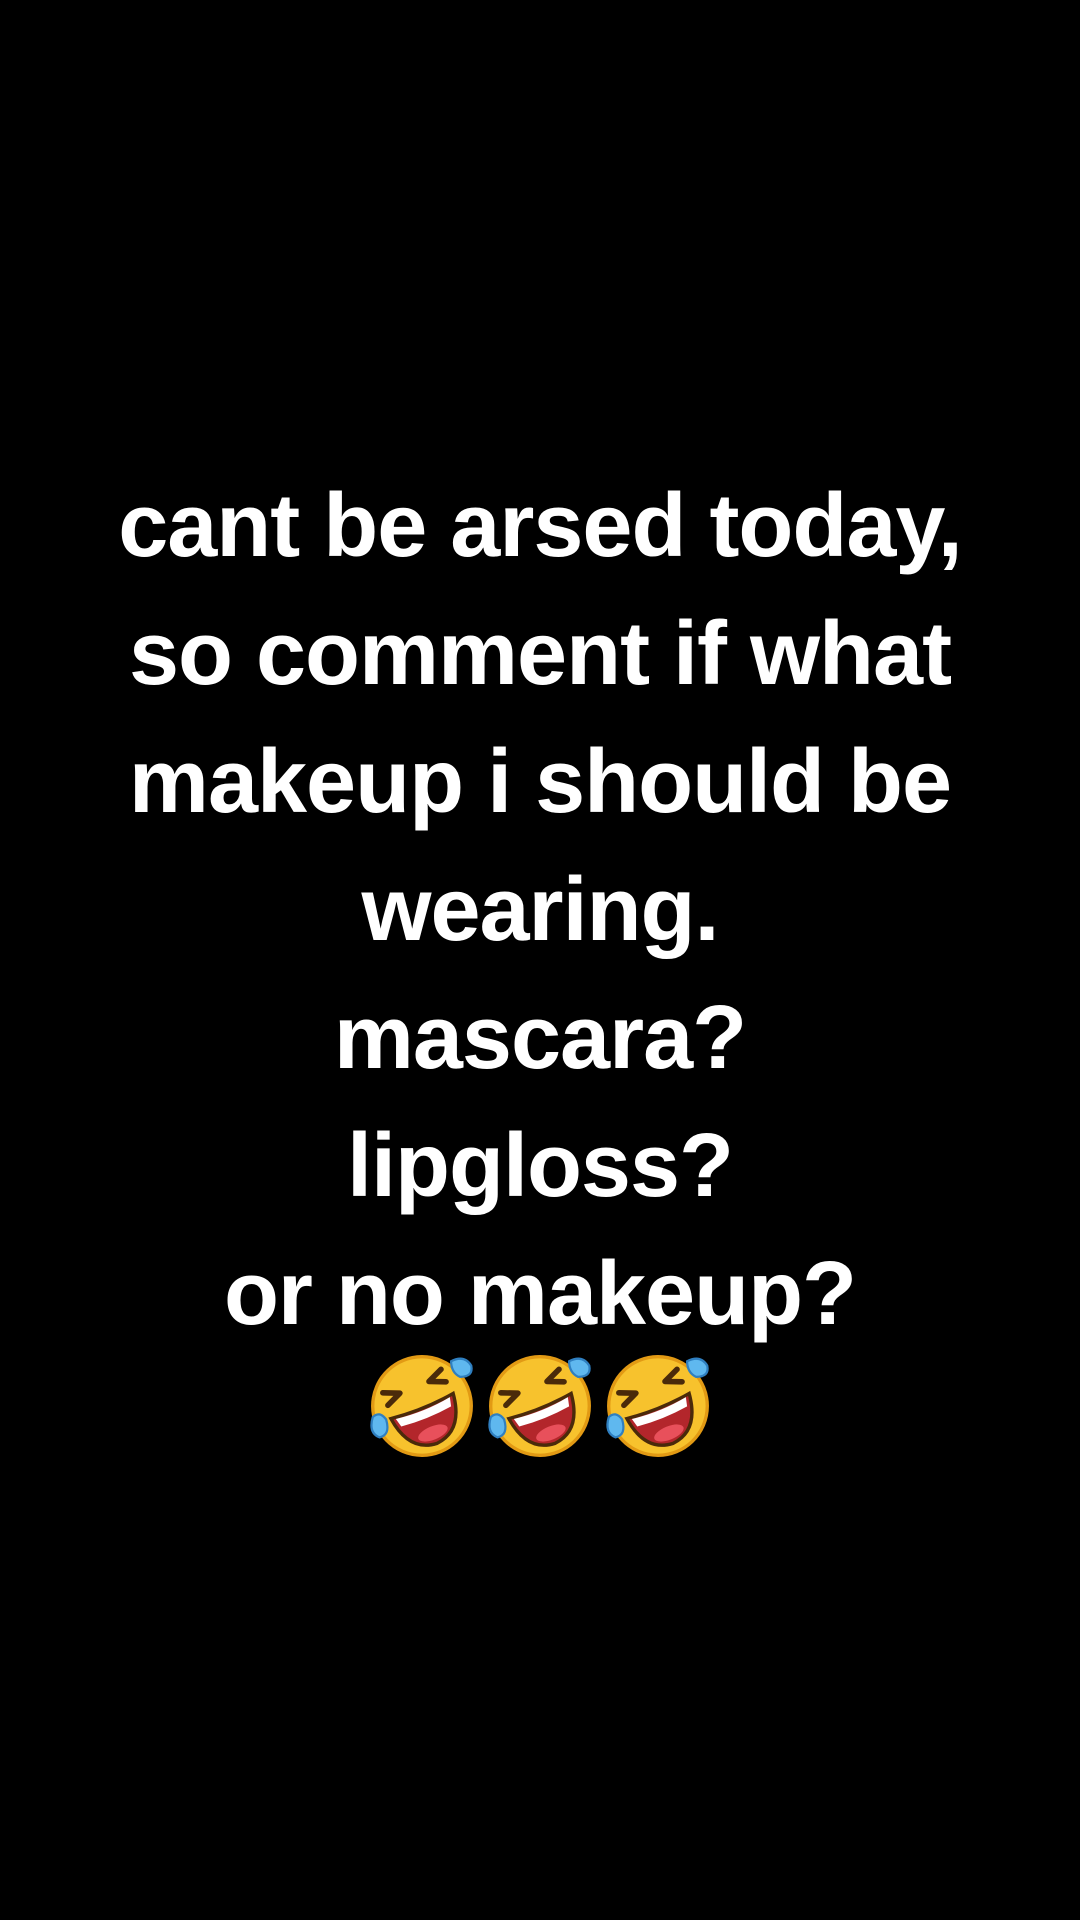 Image resolution: width=1080 pixels, height=1920 pixels. Describe the element at coordinates (540, 1166) in the screenshot. I see `caption-line-6: lipgloss?` at that location.